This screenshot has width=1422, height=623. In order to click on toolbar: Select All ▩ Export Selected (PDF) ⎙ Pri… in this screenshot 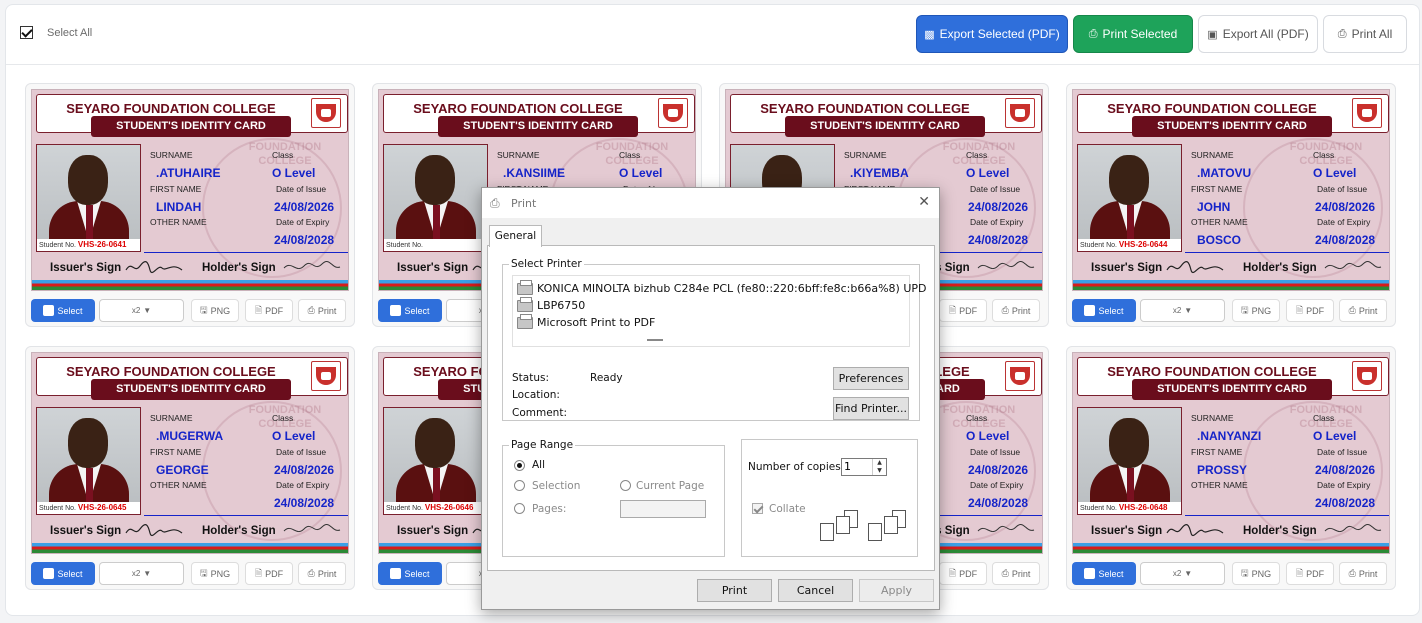, I will do `click(712, 35)`.